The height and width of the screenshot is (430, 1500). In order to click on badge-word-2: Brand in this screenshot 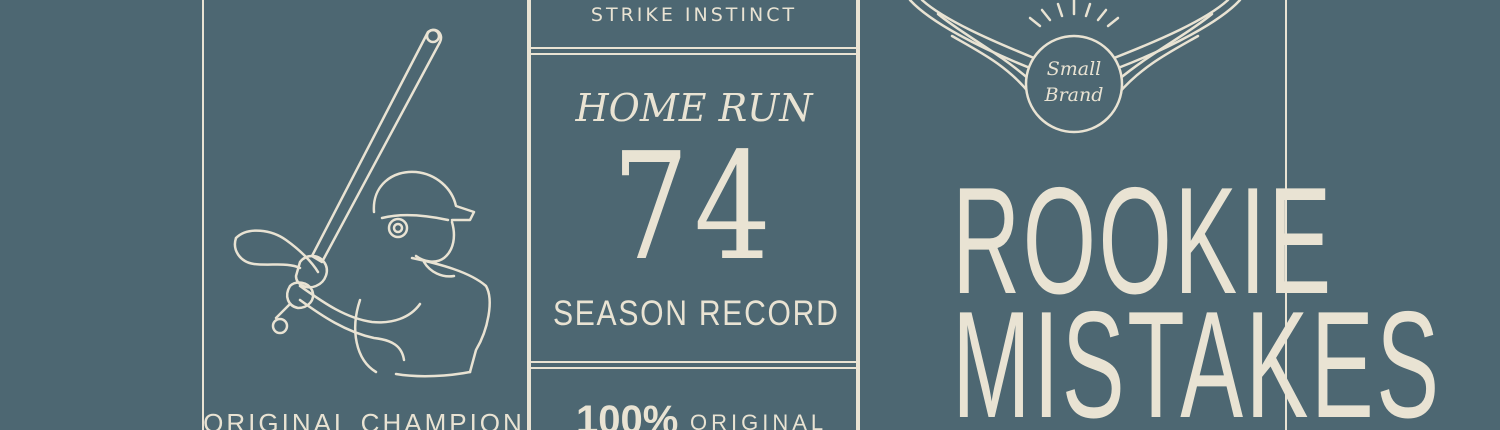, I will do `click(1074, 95)`.